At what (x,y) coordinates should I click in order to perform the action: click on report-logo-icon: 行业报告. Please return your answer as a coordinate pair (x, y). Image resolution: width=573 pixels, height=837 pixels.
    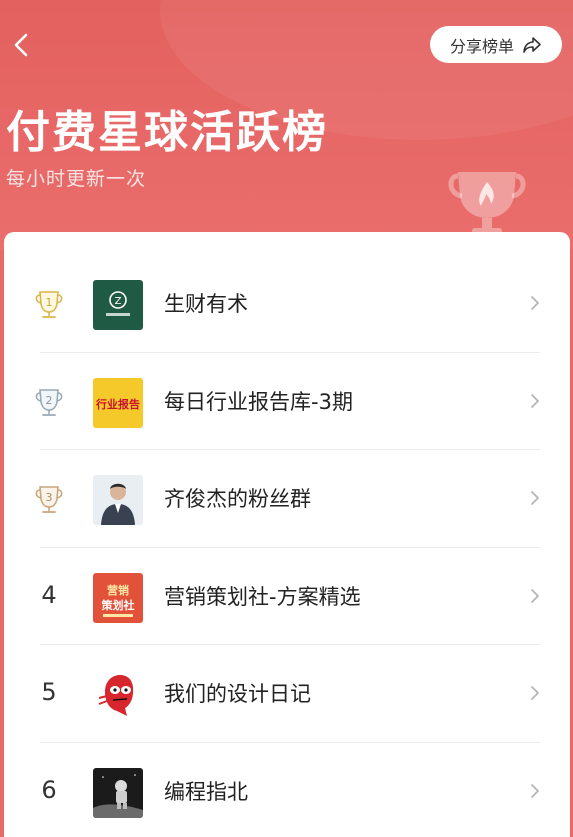
    Looking at the image, I should click on (118, 402).